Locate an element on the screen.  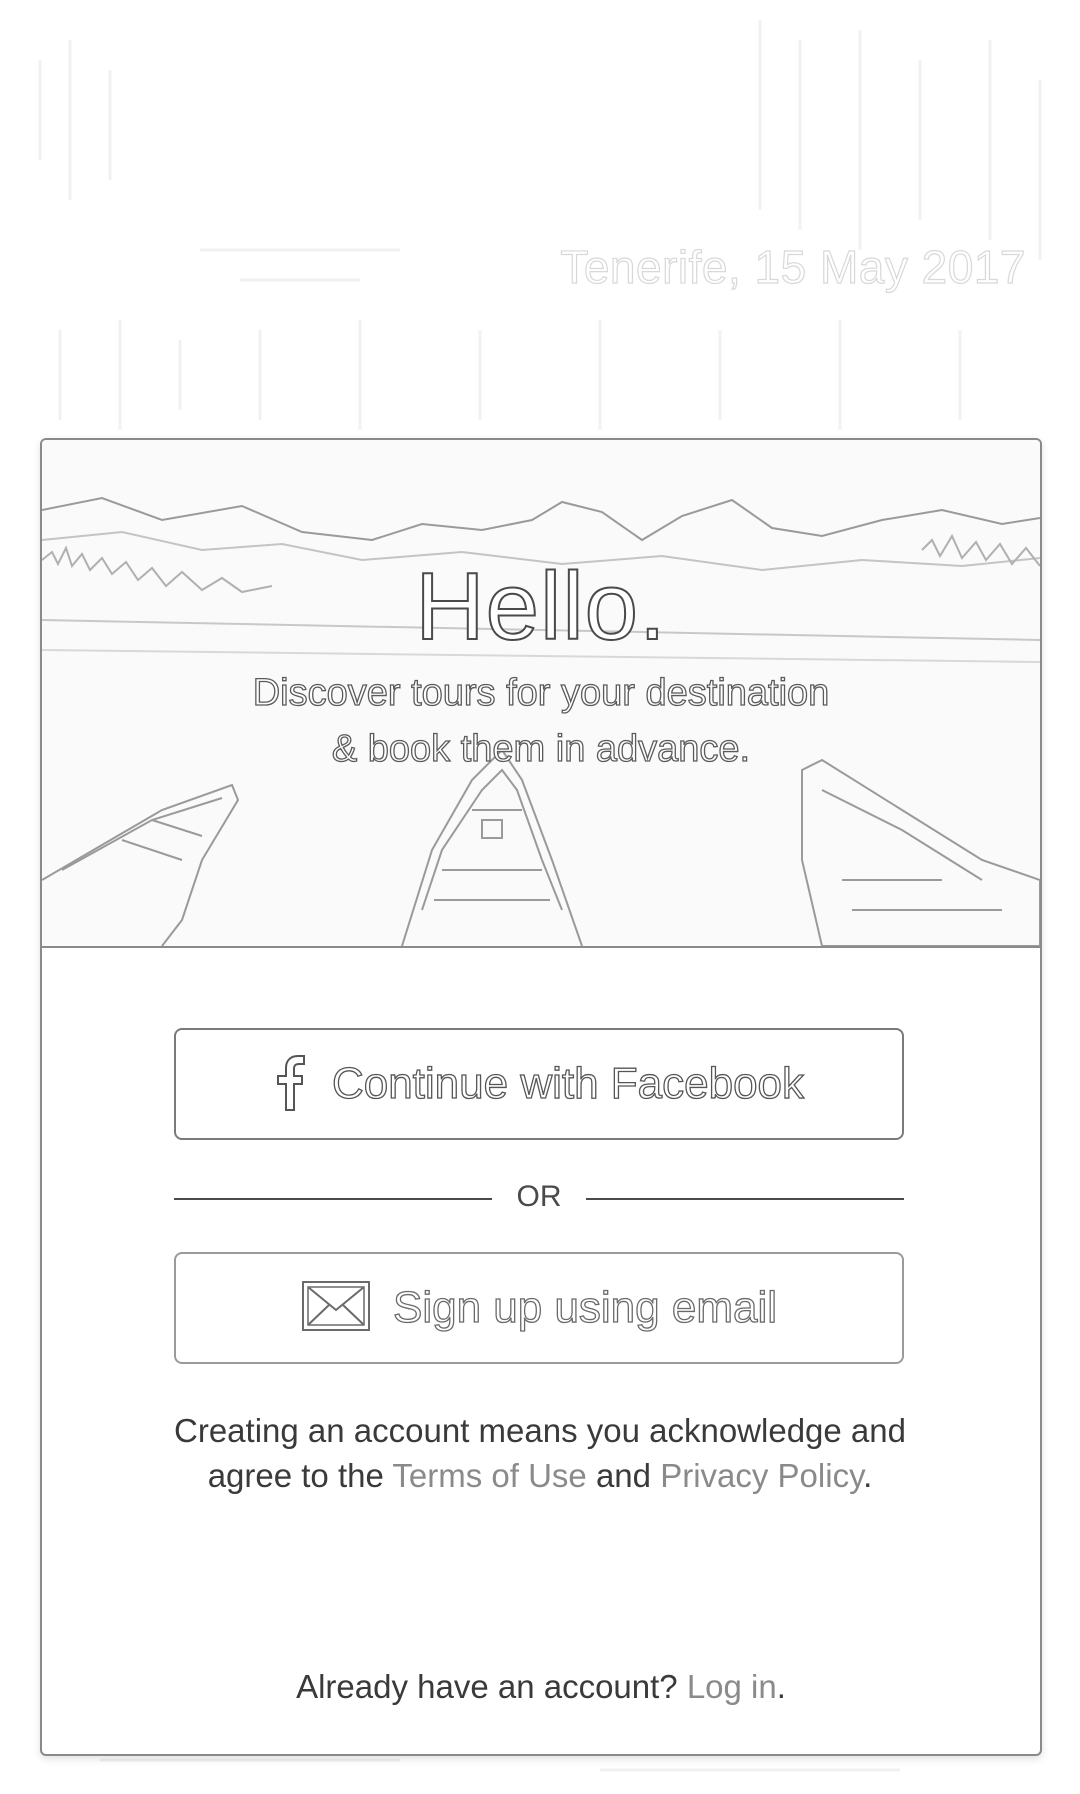
login-prompt-text: Already have an account? is located at coordinates (491, 1686).